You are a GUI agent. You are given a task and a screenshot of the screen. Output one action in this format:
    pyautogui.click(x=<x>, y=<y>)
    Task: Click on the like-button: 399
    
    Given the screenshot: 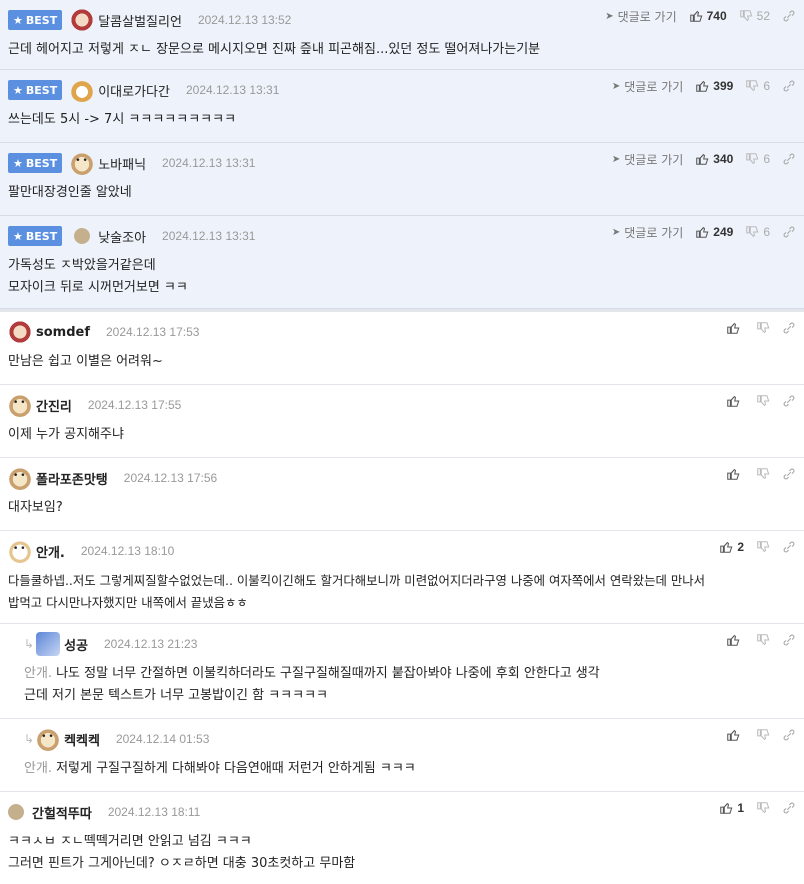 What is the action you would take?
    pyautogui.click(x=714, y=86)
    